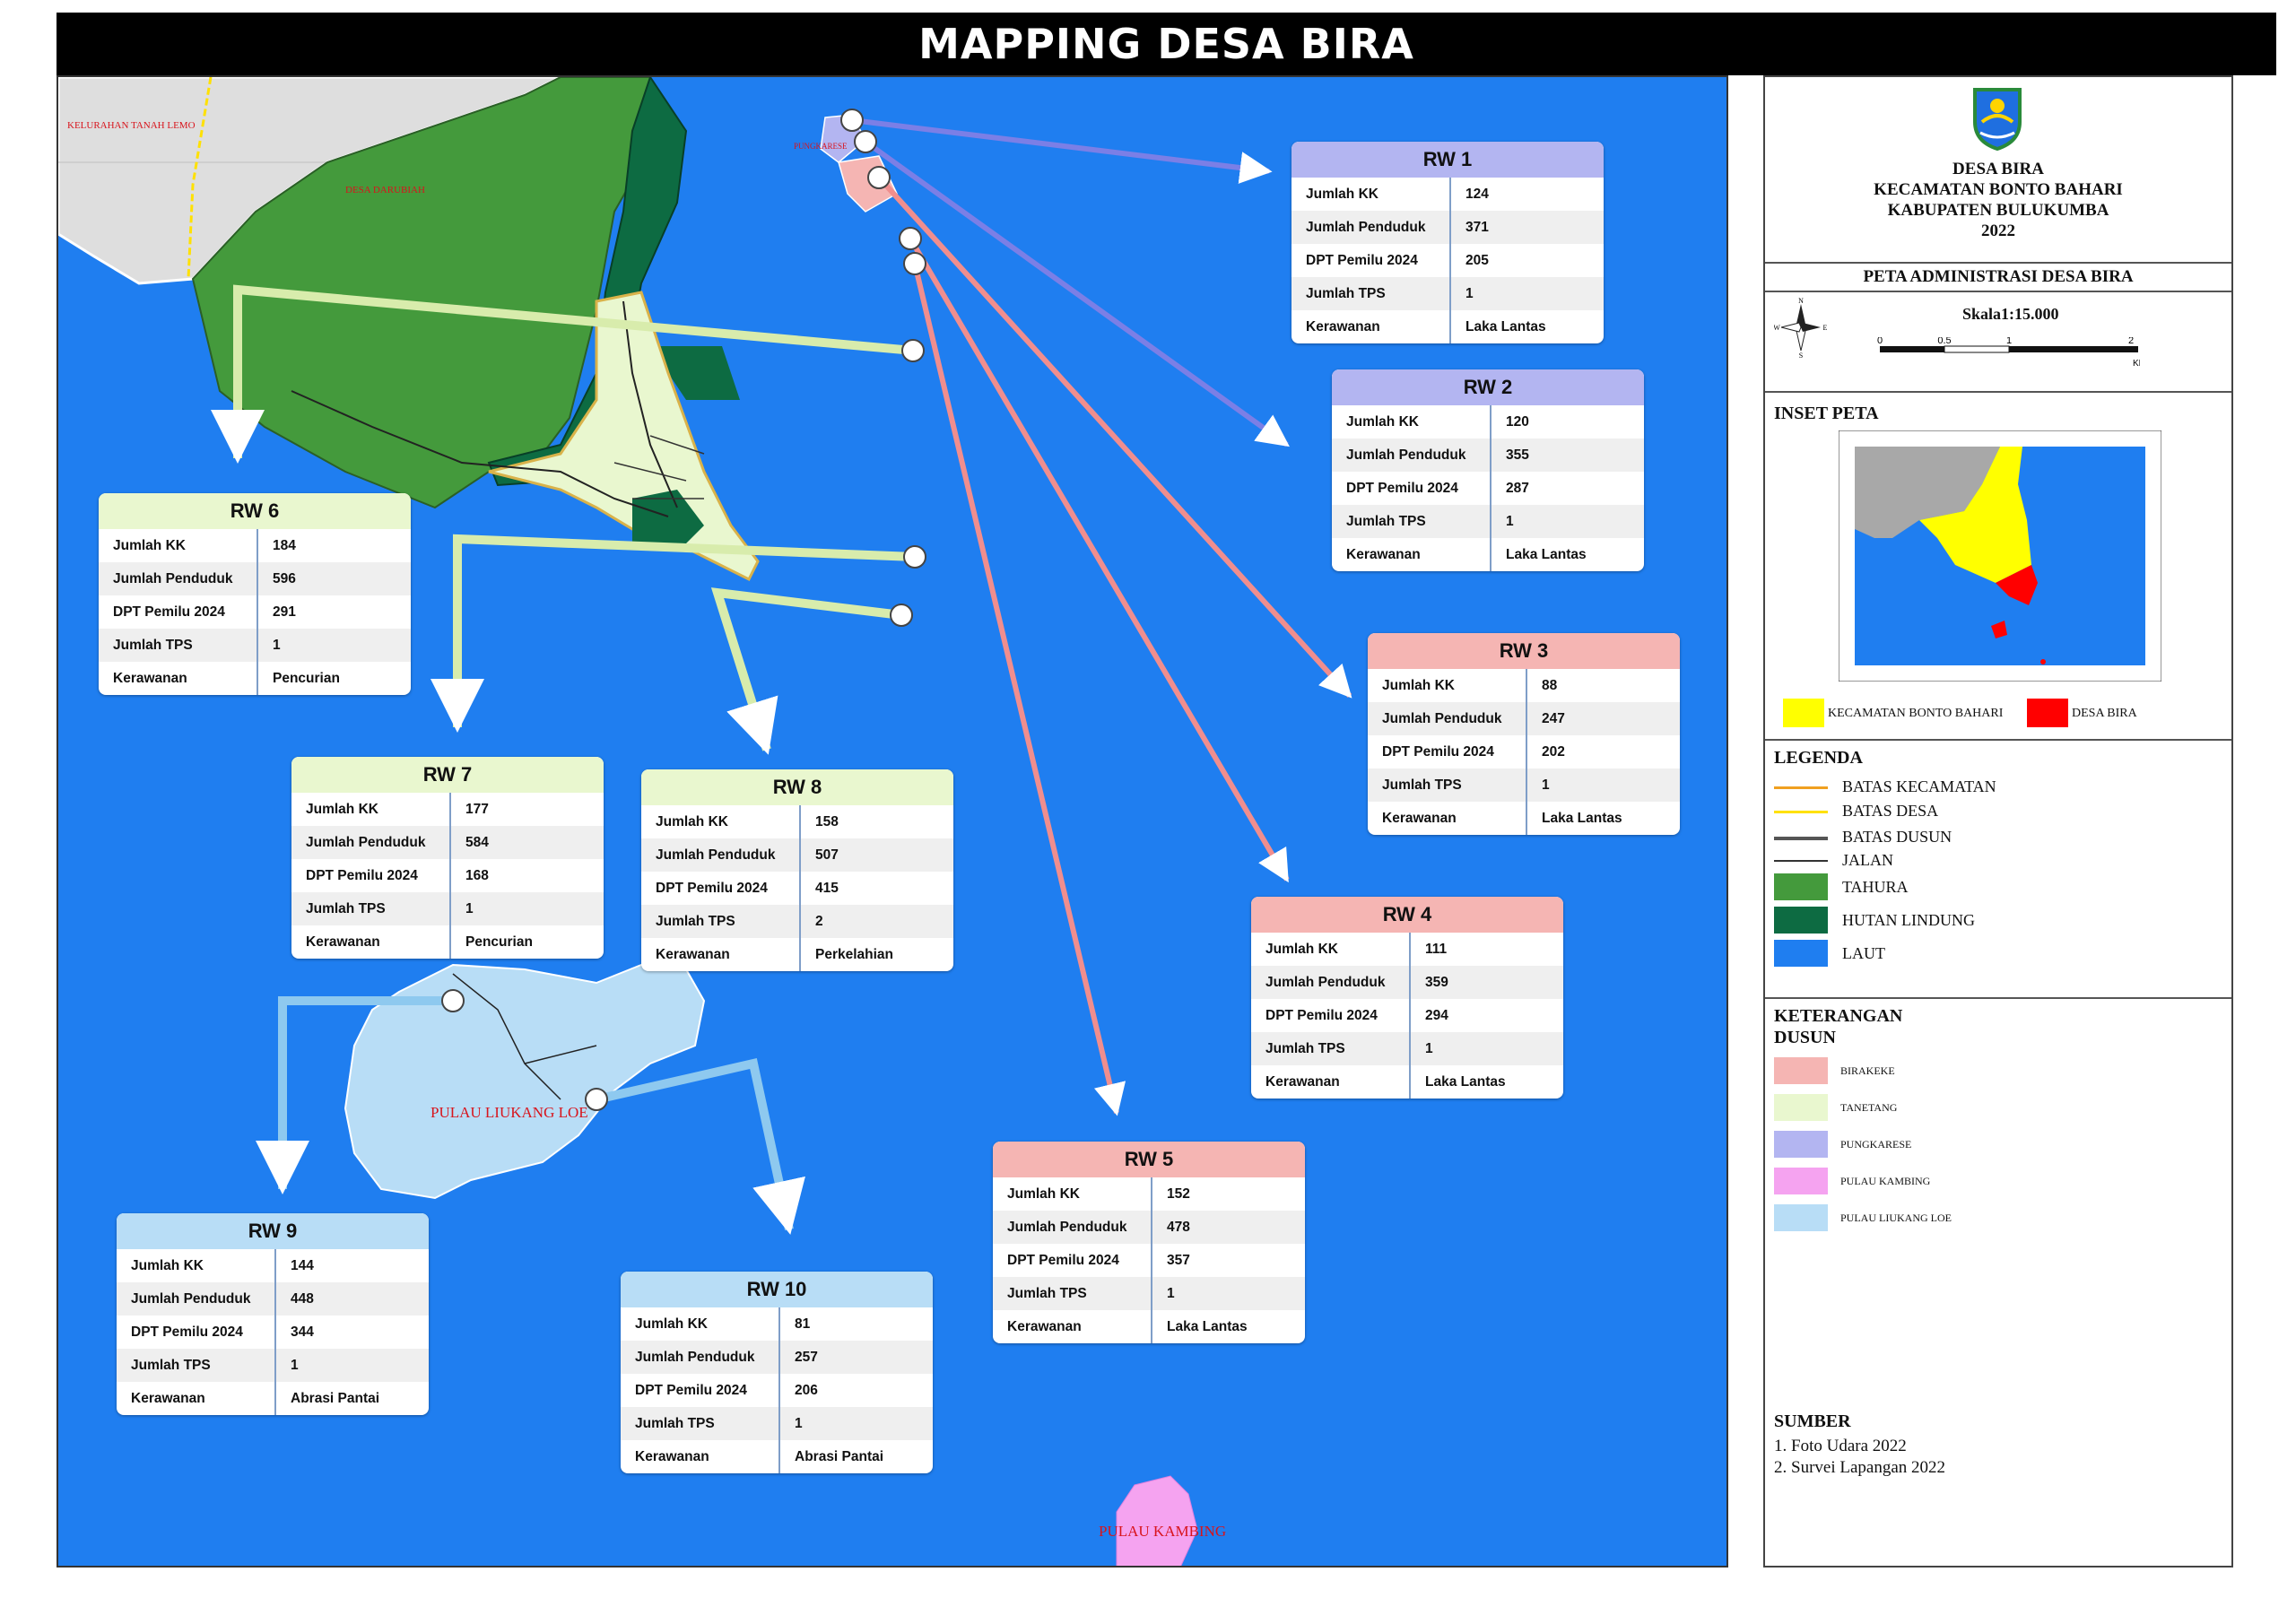 The width and height of the screenshot is (2296, 1624). Describe the element at coordinates (447, 875) in the screenshot. I see `card-row: DPT Pemilu 2024 168` at that location.